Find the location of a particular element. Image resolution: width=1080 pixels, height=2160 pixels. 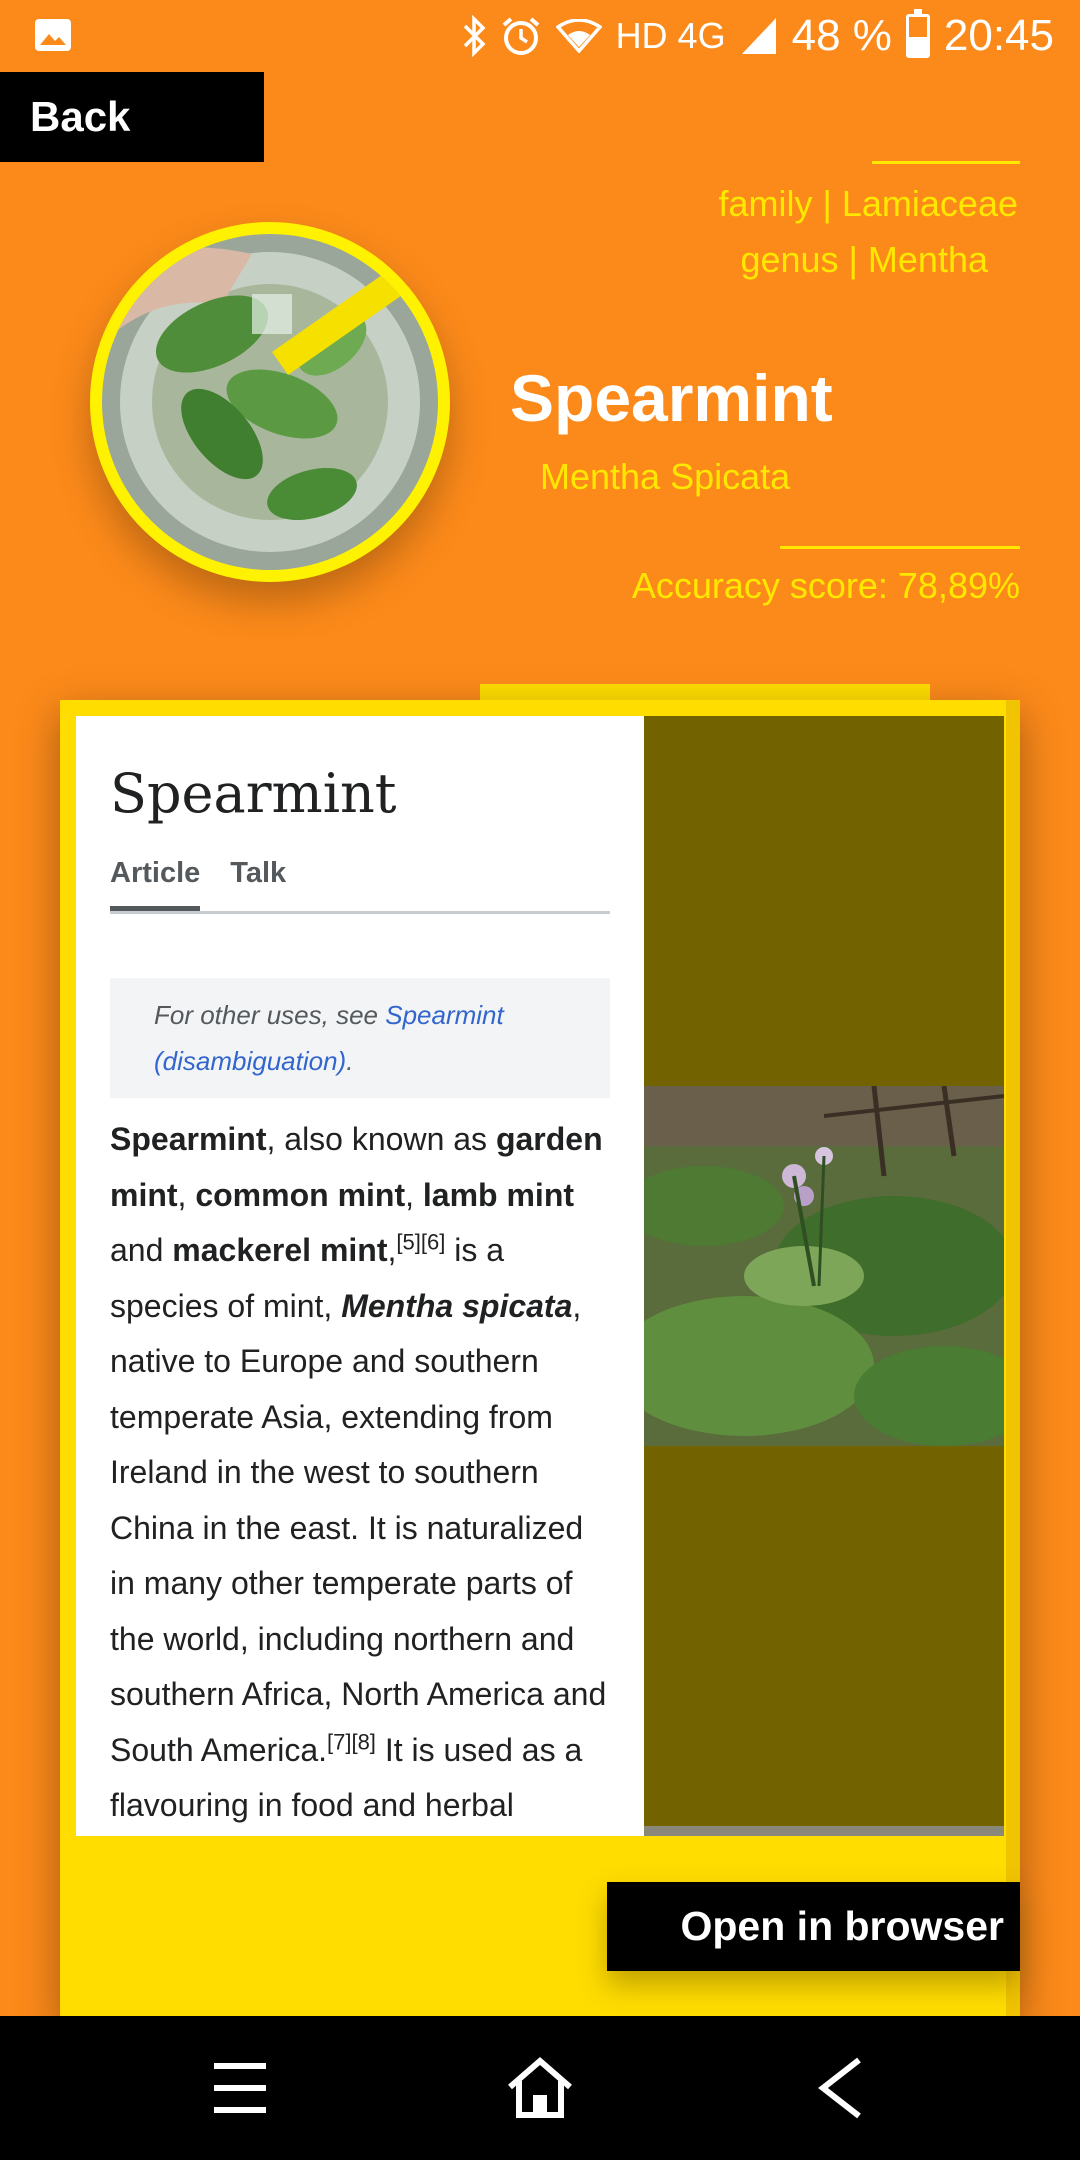

citation-link: [7][8] is located at coordinates (351, 1741).